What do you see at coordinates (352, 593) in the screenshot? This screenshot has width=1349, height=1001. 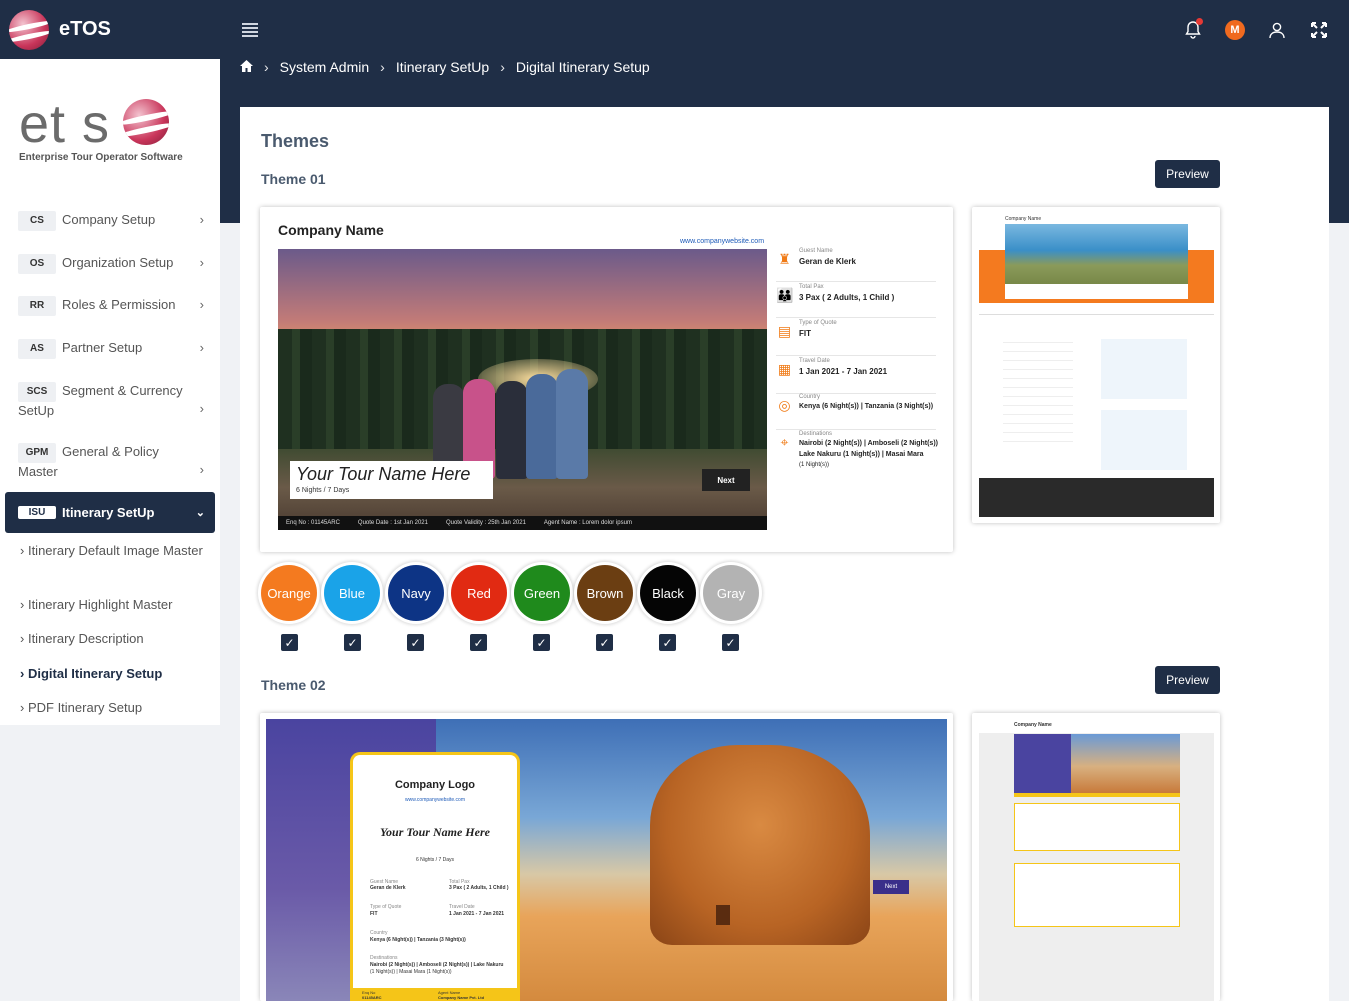 I see `color-swatch-blue: Blue` at bounding box center [352, 593].